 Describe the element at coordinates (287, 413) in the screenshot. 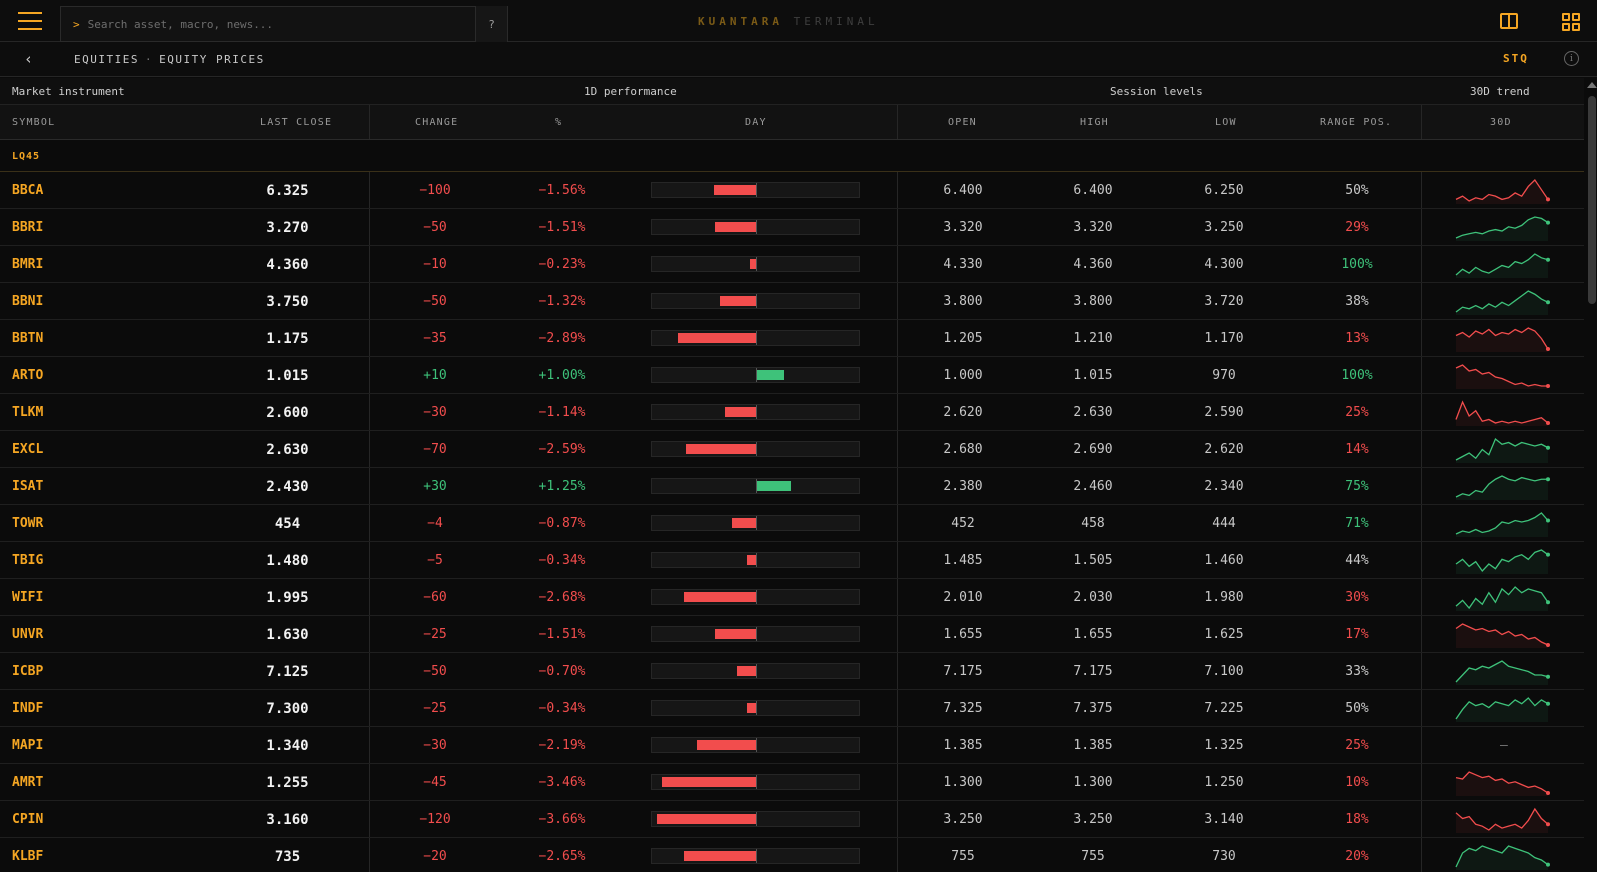

I see `cell-last-close: 2.600` at that location.